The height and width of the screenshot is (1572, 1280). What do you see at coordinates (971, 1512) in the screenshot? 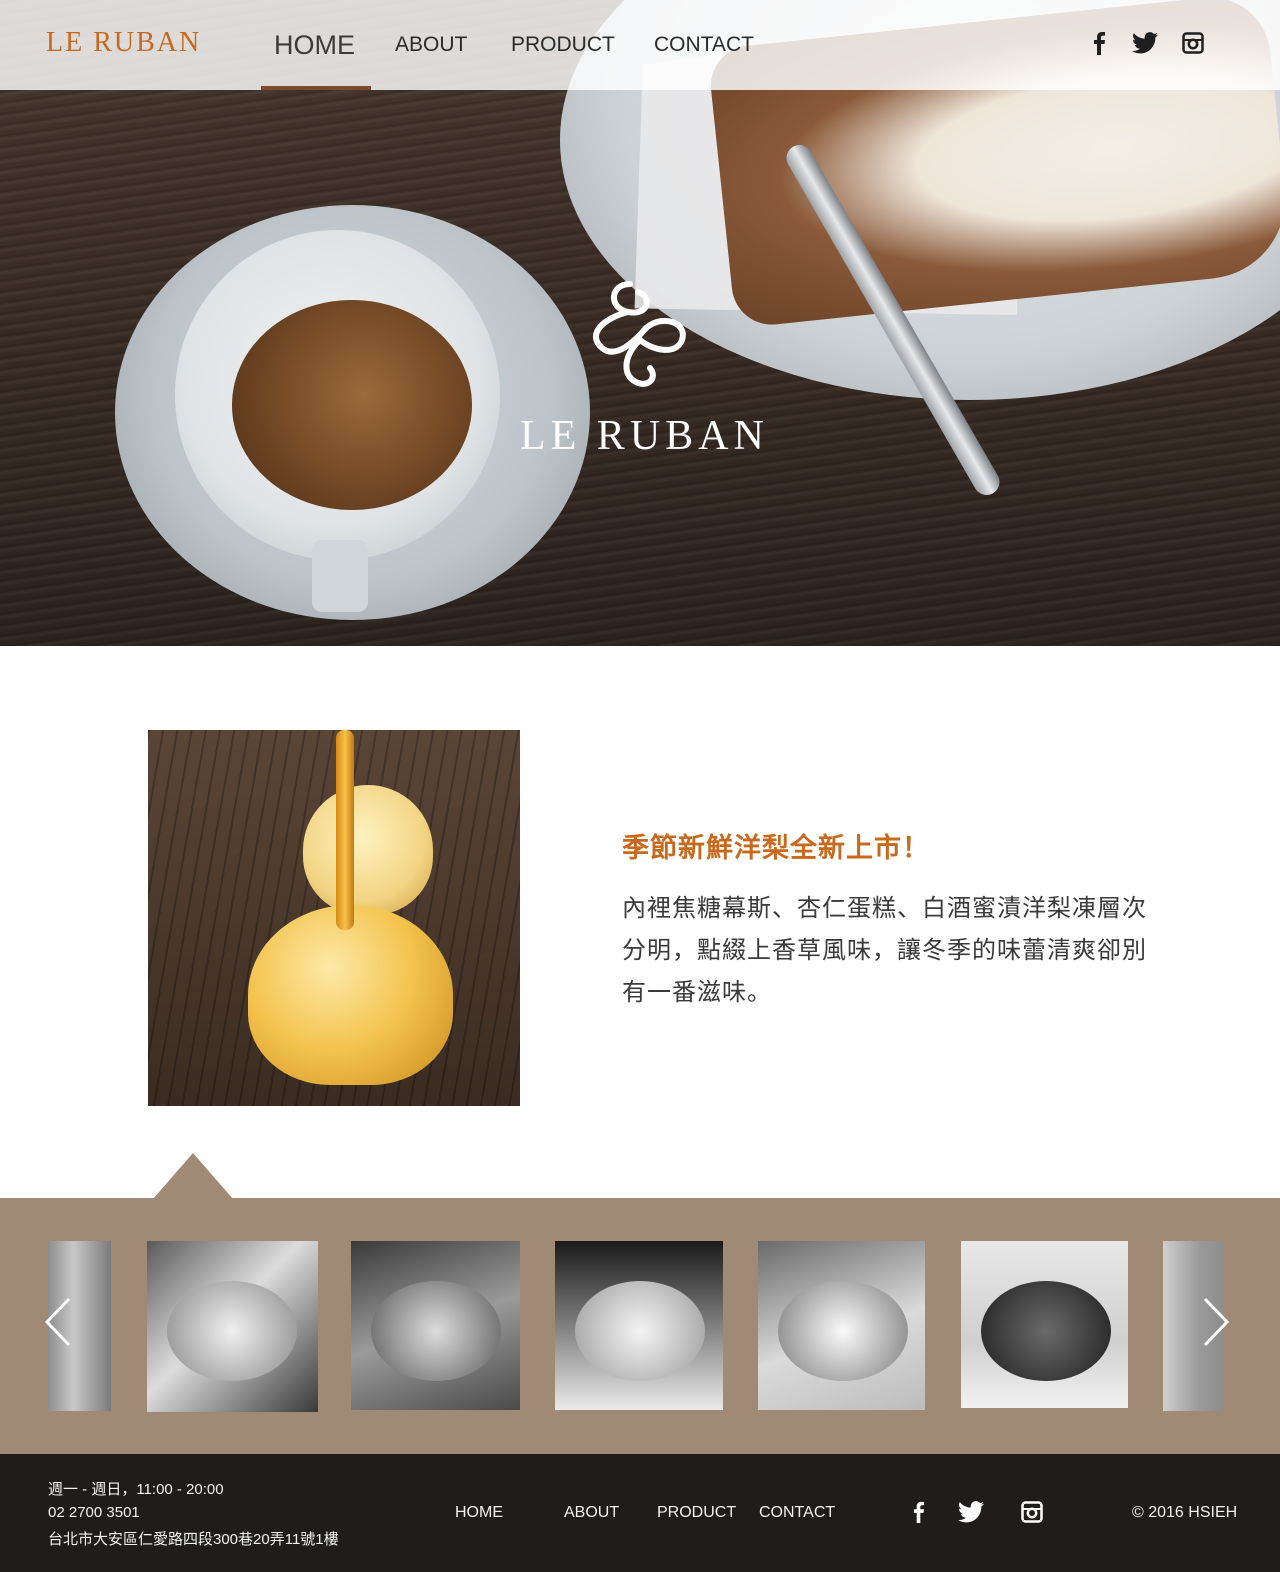
I see `footer-twitter-icon` at bounding box center [971, 1512].